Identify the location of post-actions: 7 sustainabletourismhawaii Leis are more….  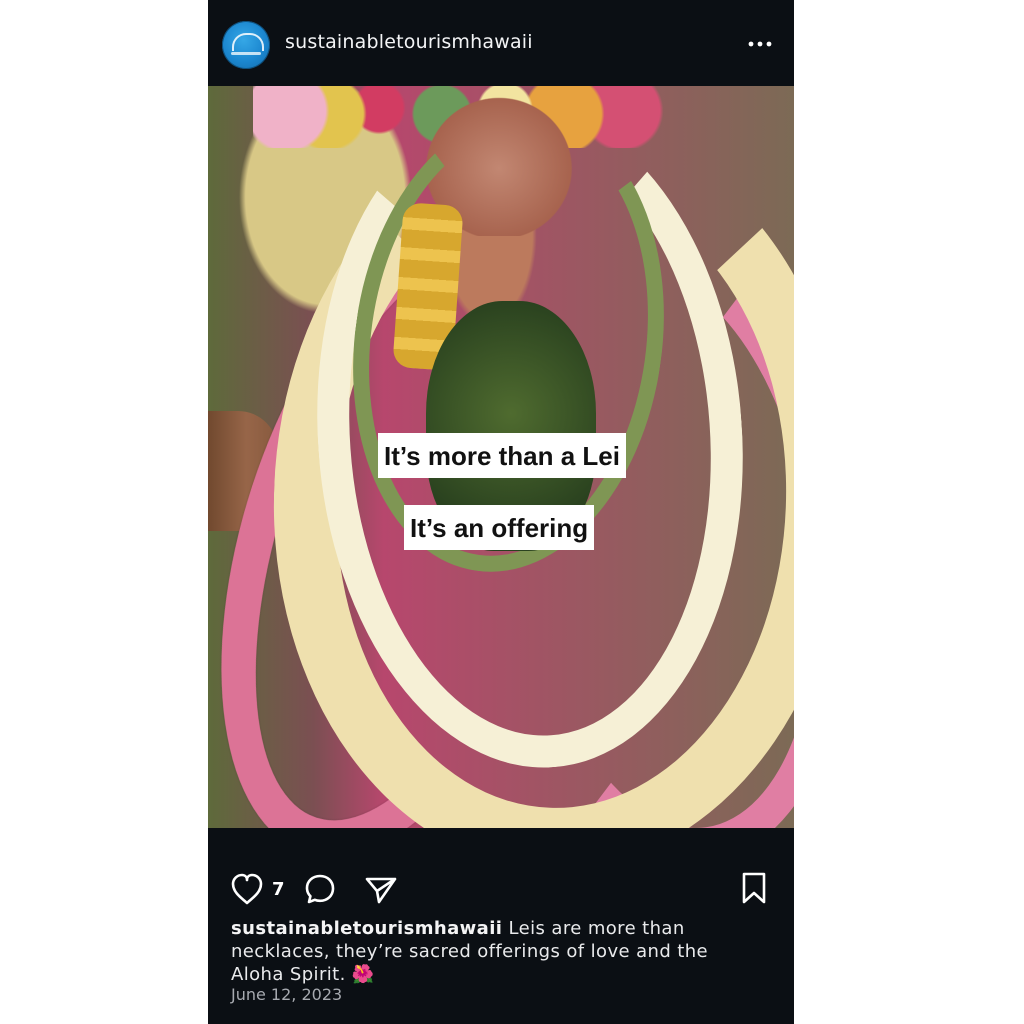
(501, 926).